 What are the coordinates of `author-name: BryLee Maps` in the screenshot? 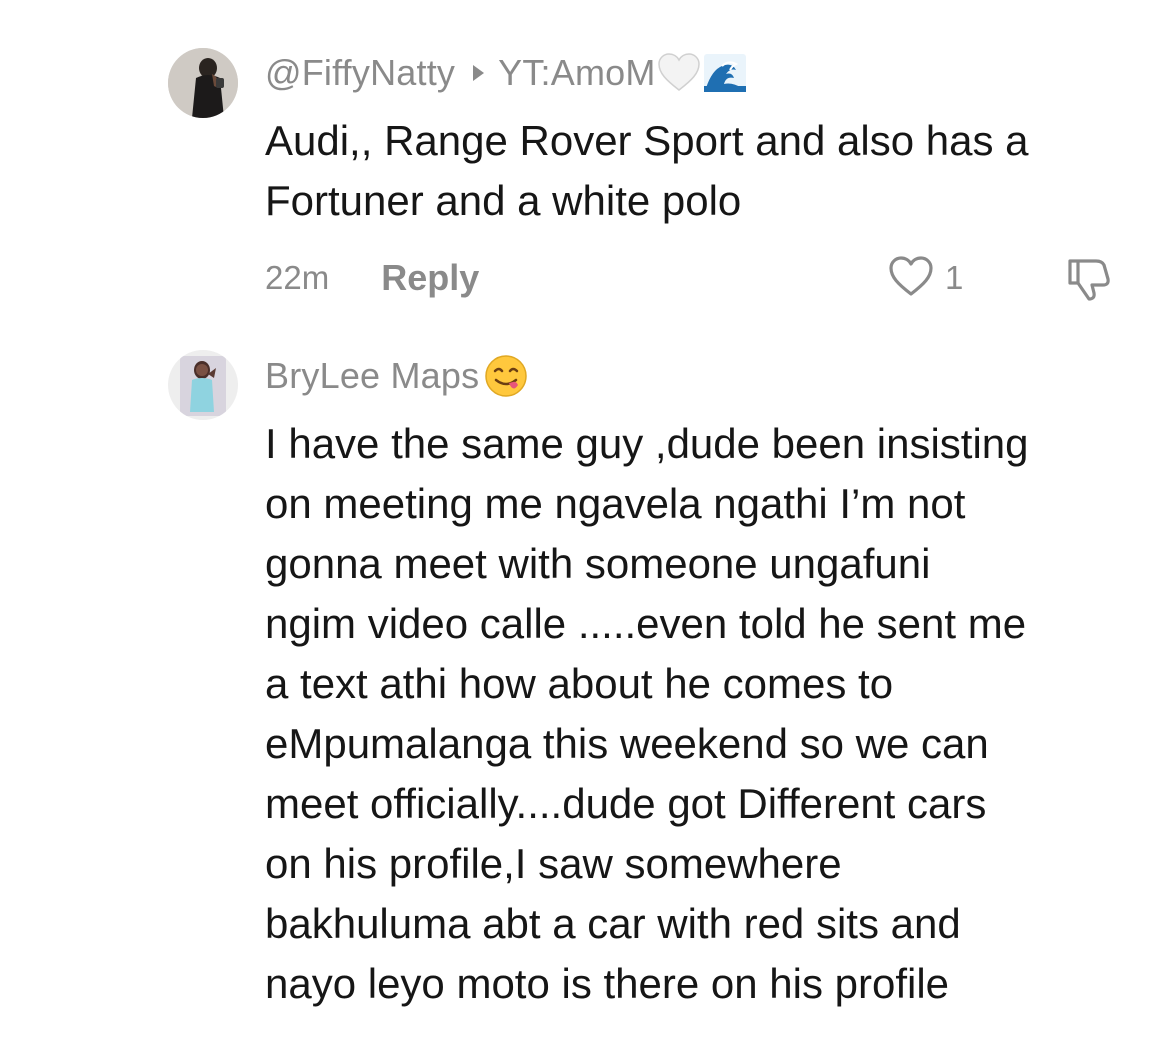 It's located at (372, 376).